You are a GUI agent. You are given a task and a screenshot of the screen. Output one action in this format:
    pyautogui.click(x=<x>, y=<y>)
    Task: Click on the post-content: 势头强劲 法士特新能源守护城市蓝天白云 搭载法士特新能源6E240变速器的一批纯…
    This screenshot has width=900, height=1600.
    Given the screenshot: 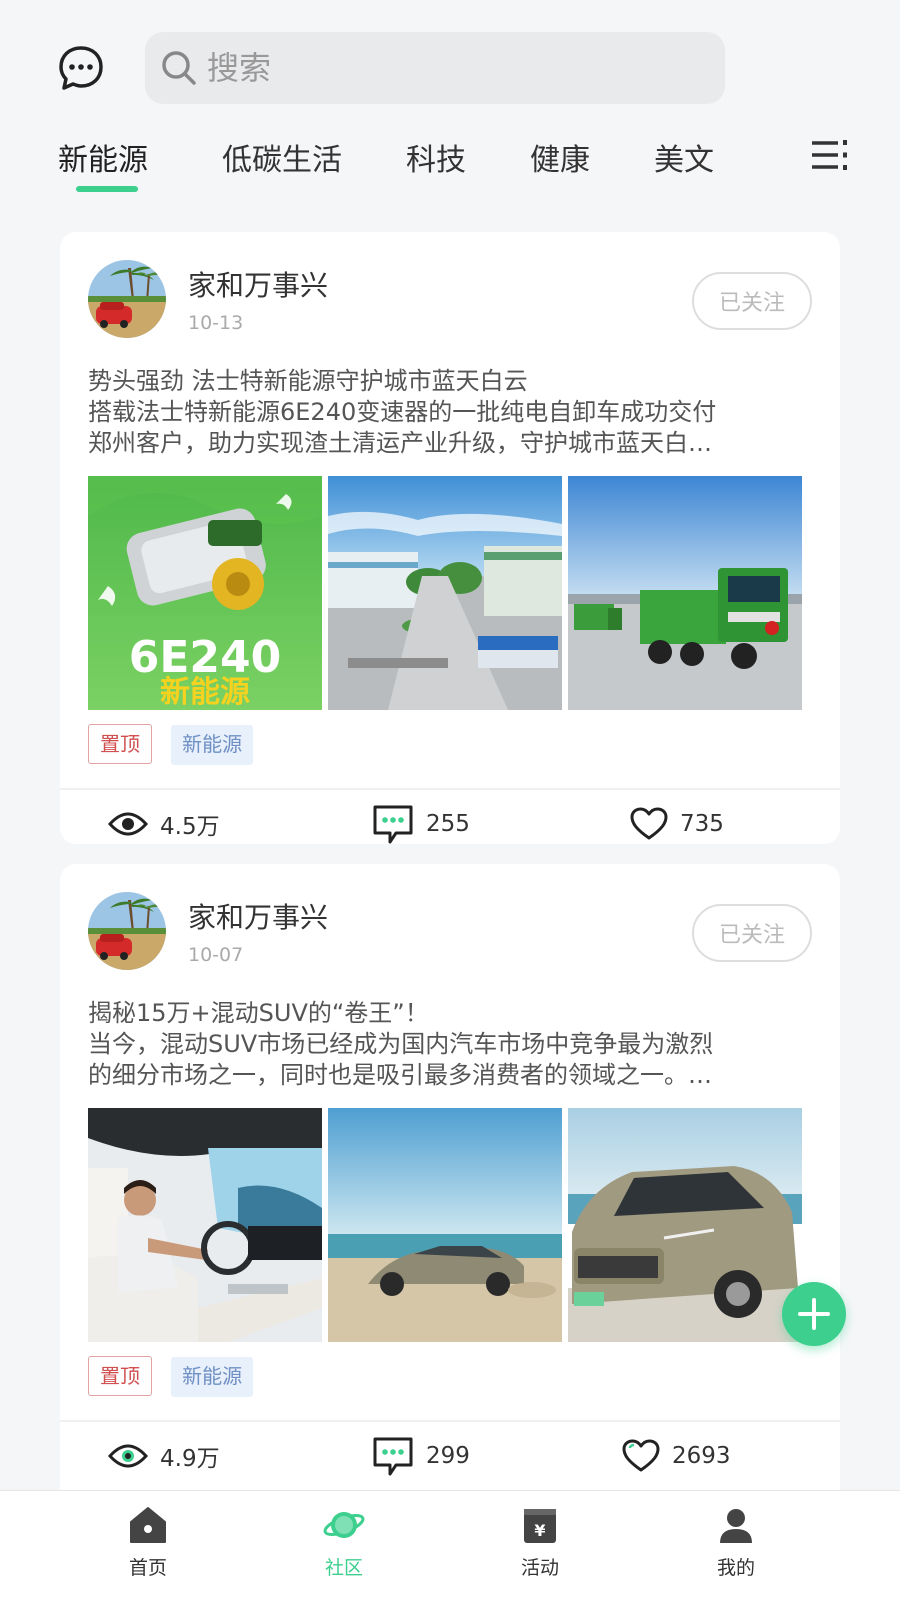 What is the action you would take?
    pyautogui.click(x=453, y=412)
    